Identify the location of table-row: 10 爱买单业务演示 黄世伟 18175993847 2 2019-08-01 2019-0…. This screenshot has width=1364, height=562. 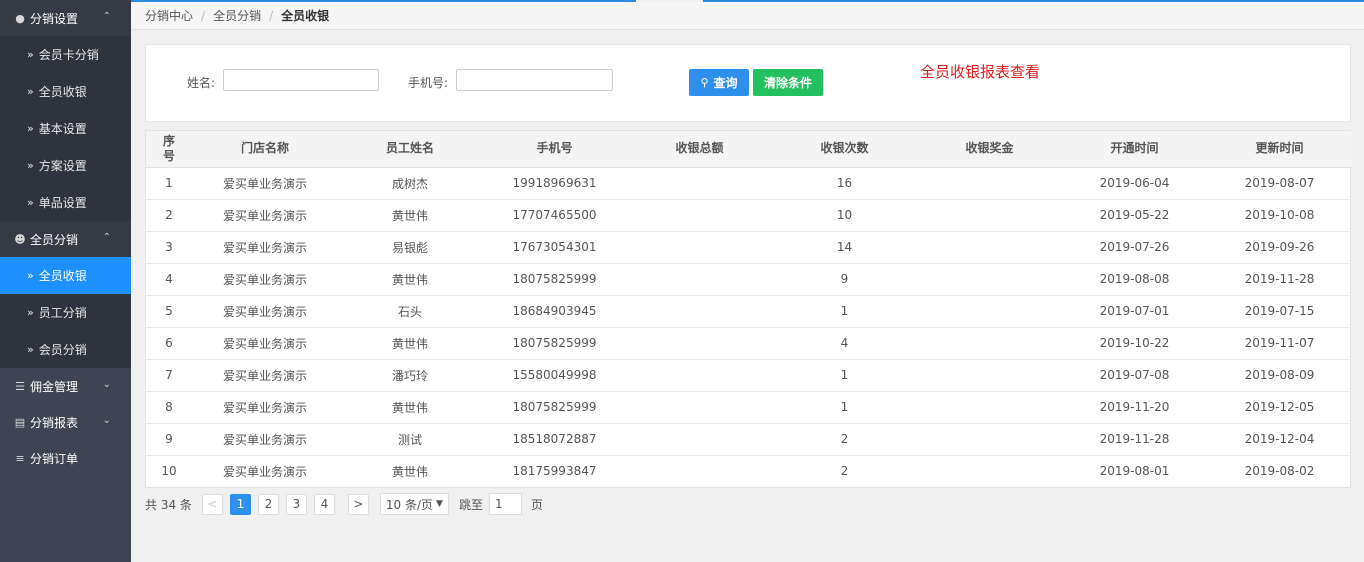
(749, 471).